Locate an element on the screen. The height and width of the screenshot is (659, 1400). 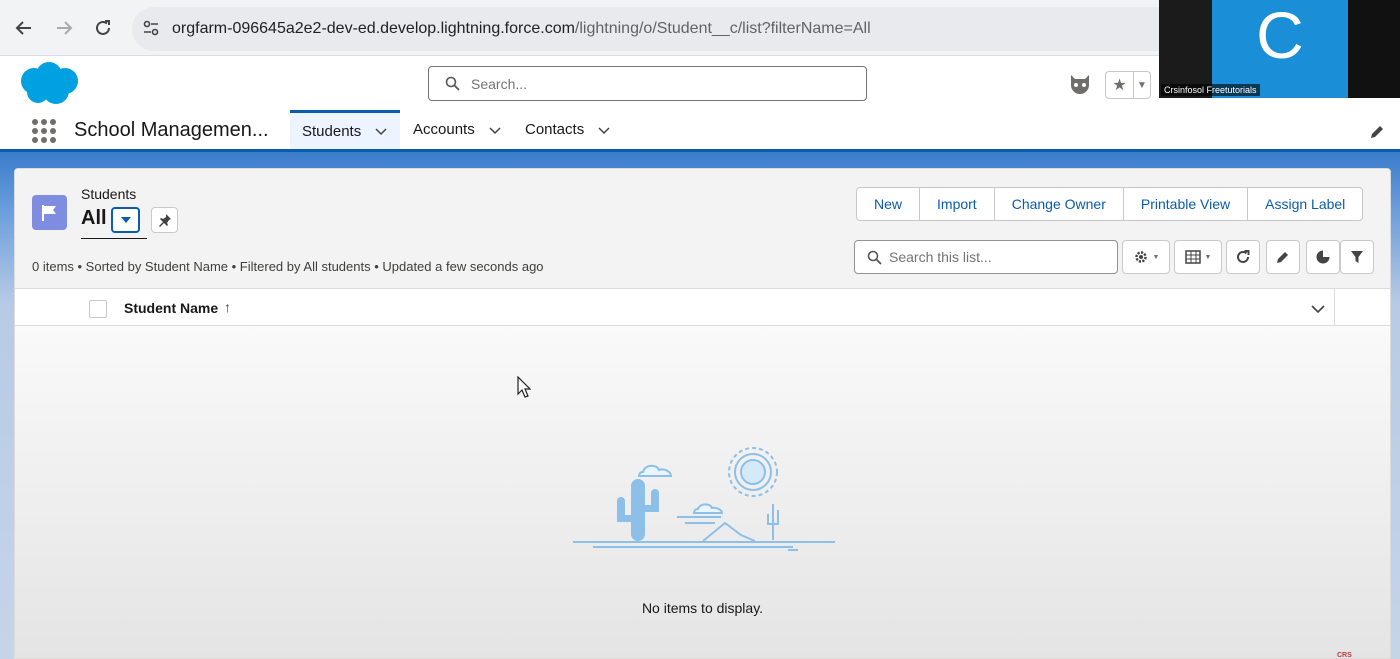
empty-state-message: No items to display. is located at coordinates (702, 608).